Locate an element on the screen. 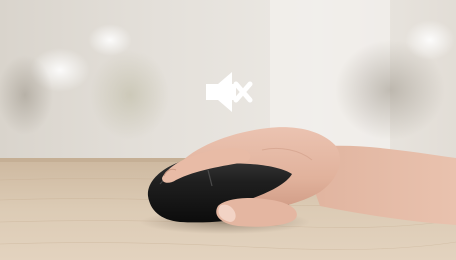 The width and height of the screenshot is (456, 260). background-light-right is located at coordinates (430, 40).